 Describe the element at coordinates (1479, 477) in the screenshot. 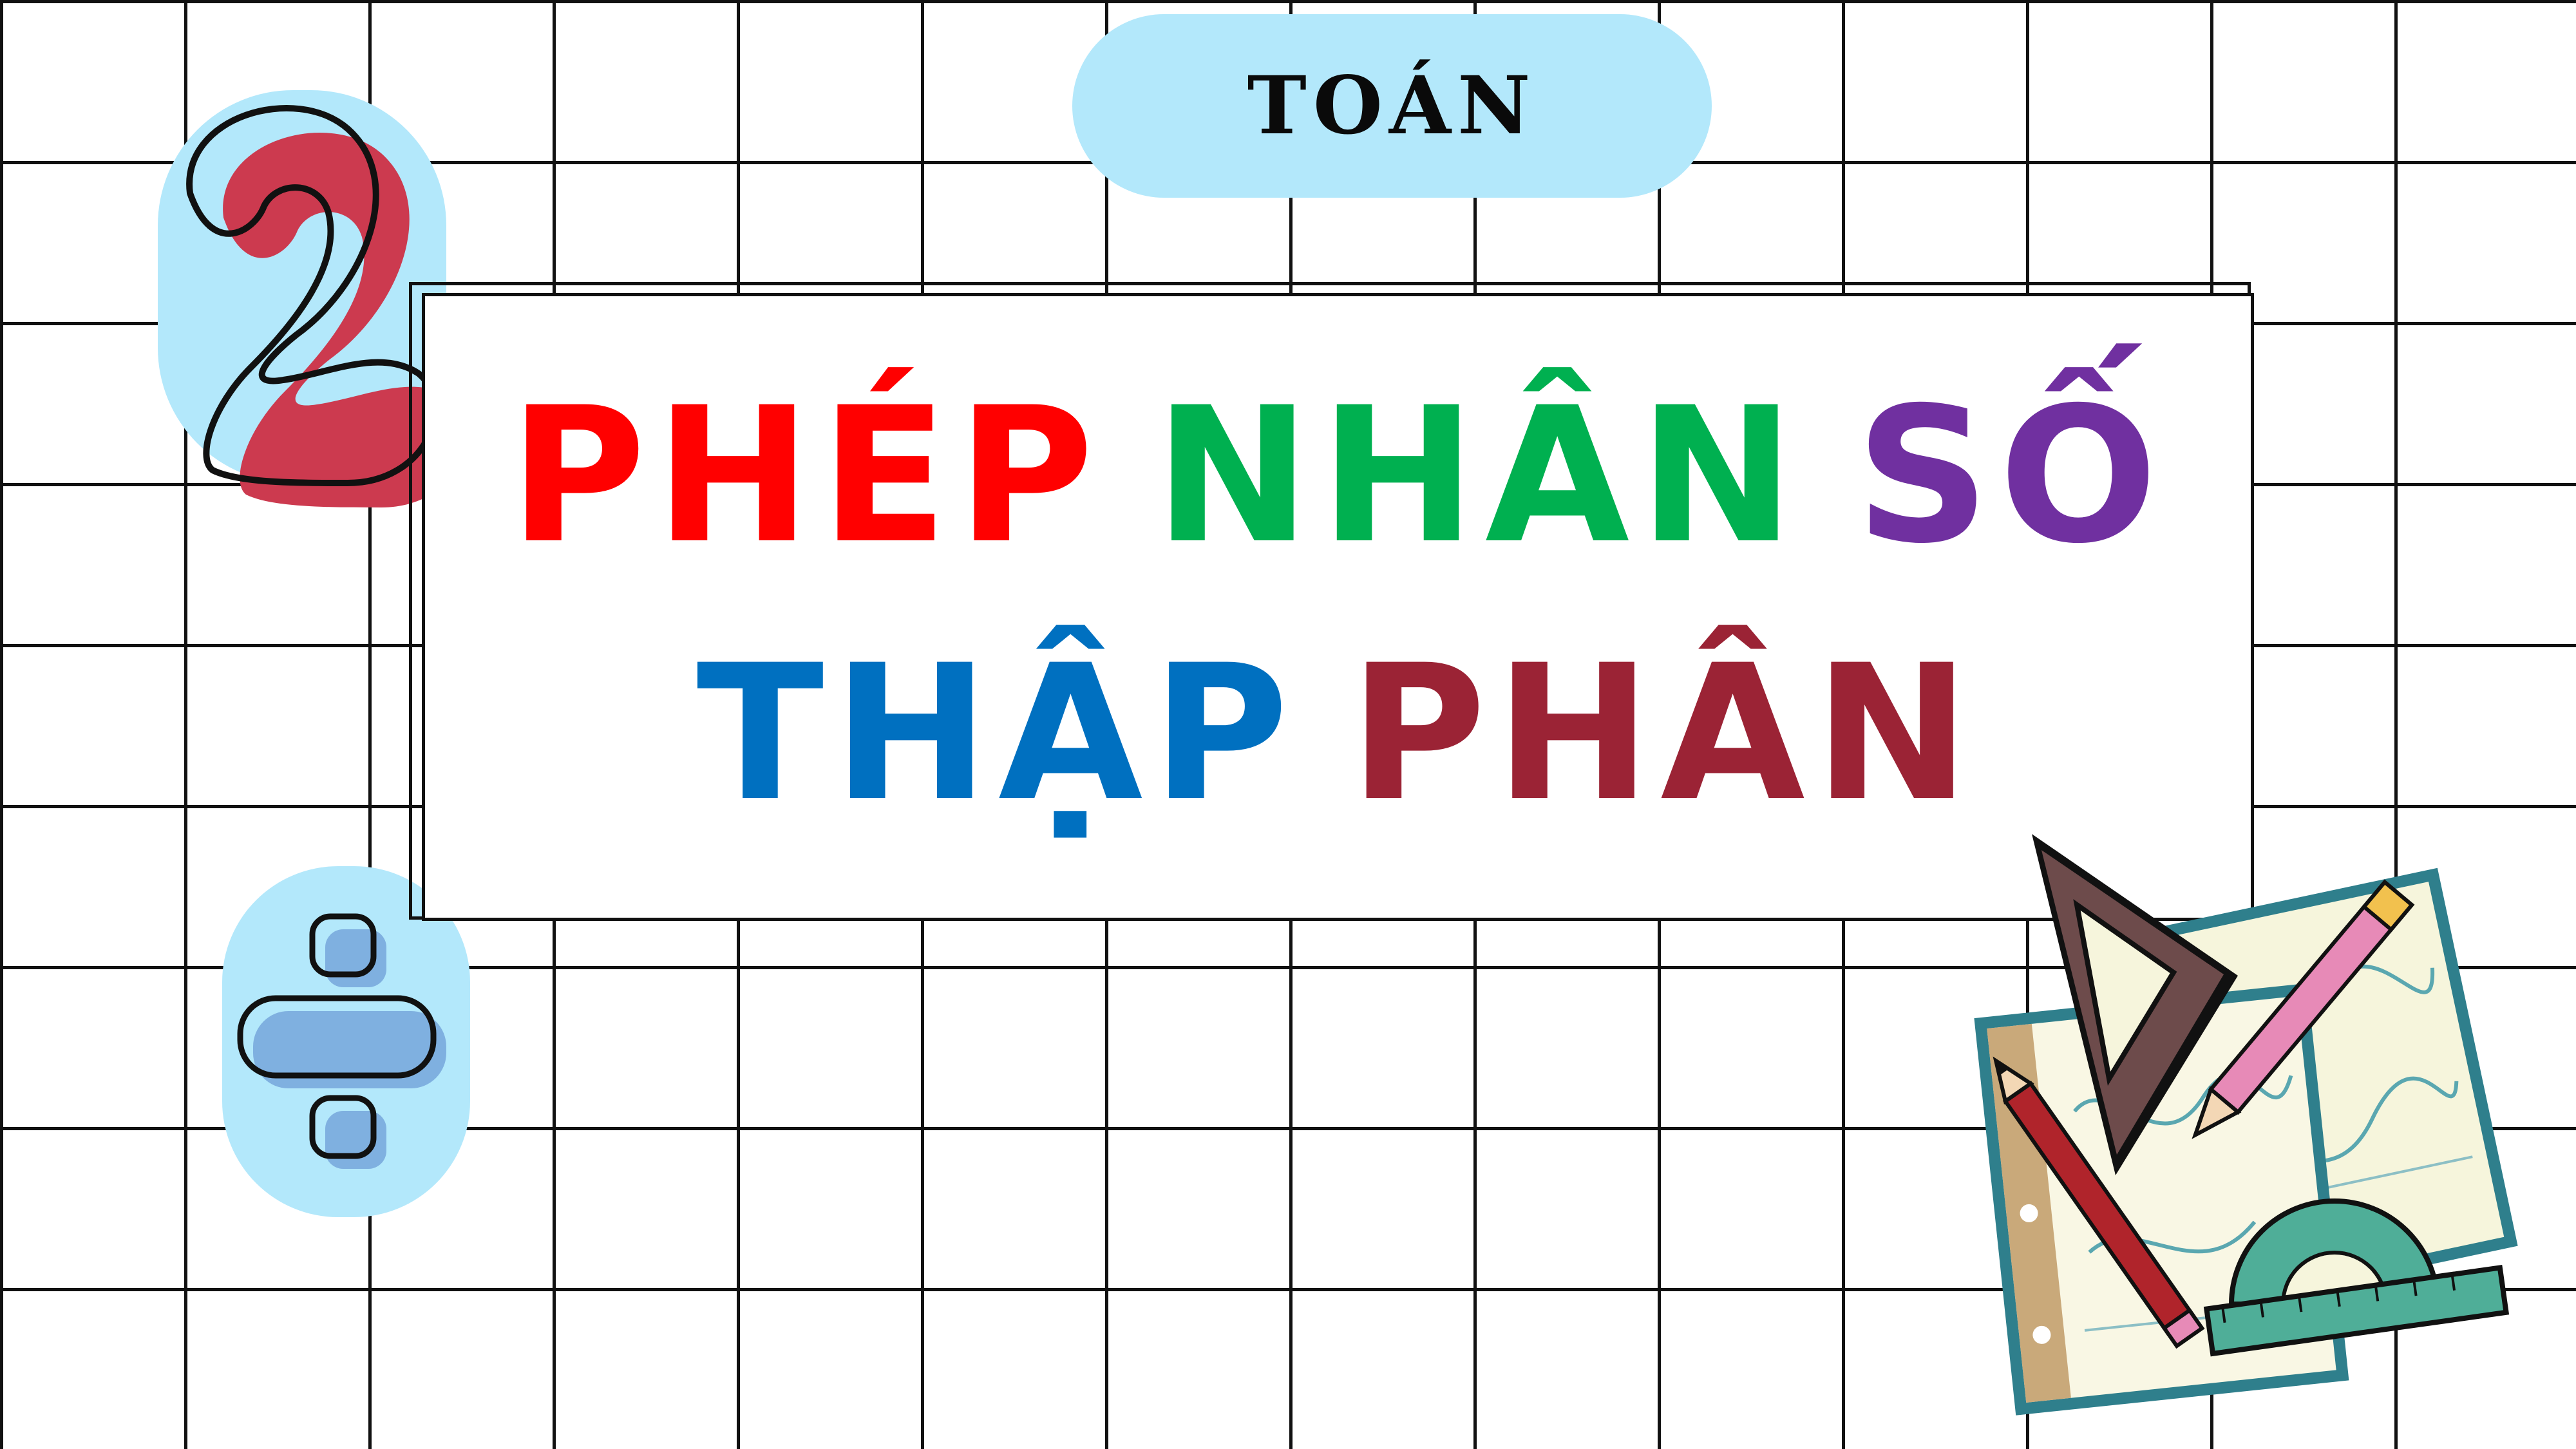

I see `title-word: NHÂN` at that location.